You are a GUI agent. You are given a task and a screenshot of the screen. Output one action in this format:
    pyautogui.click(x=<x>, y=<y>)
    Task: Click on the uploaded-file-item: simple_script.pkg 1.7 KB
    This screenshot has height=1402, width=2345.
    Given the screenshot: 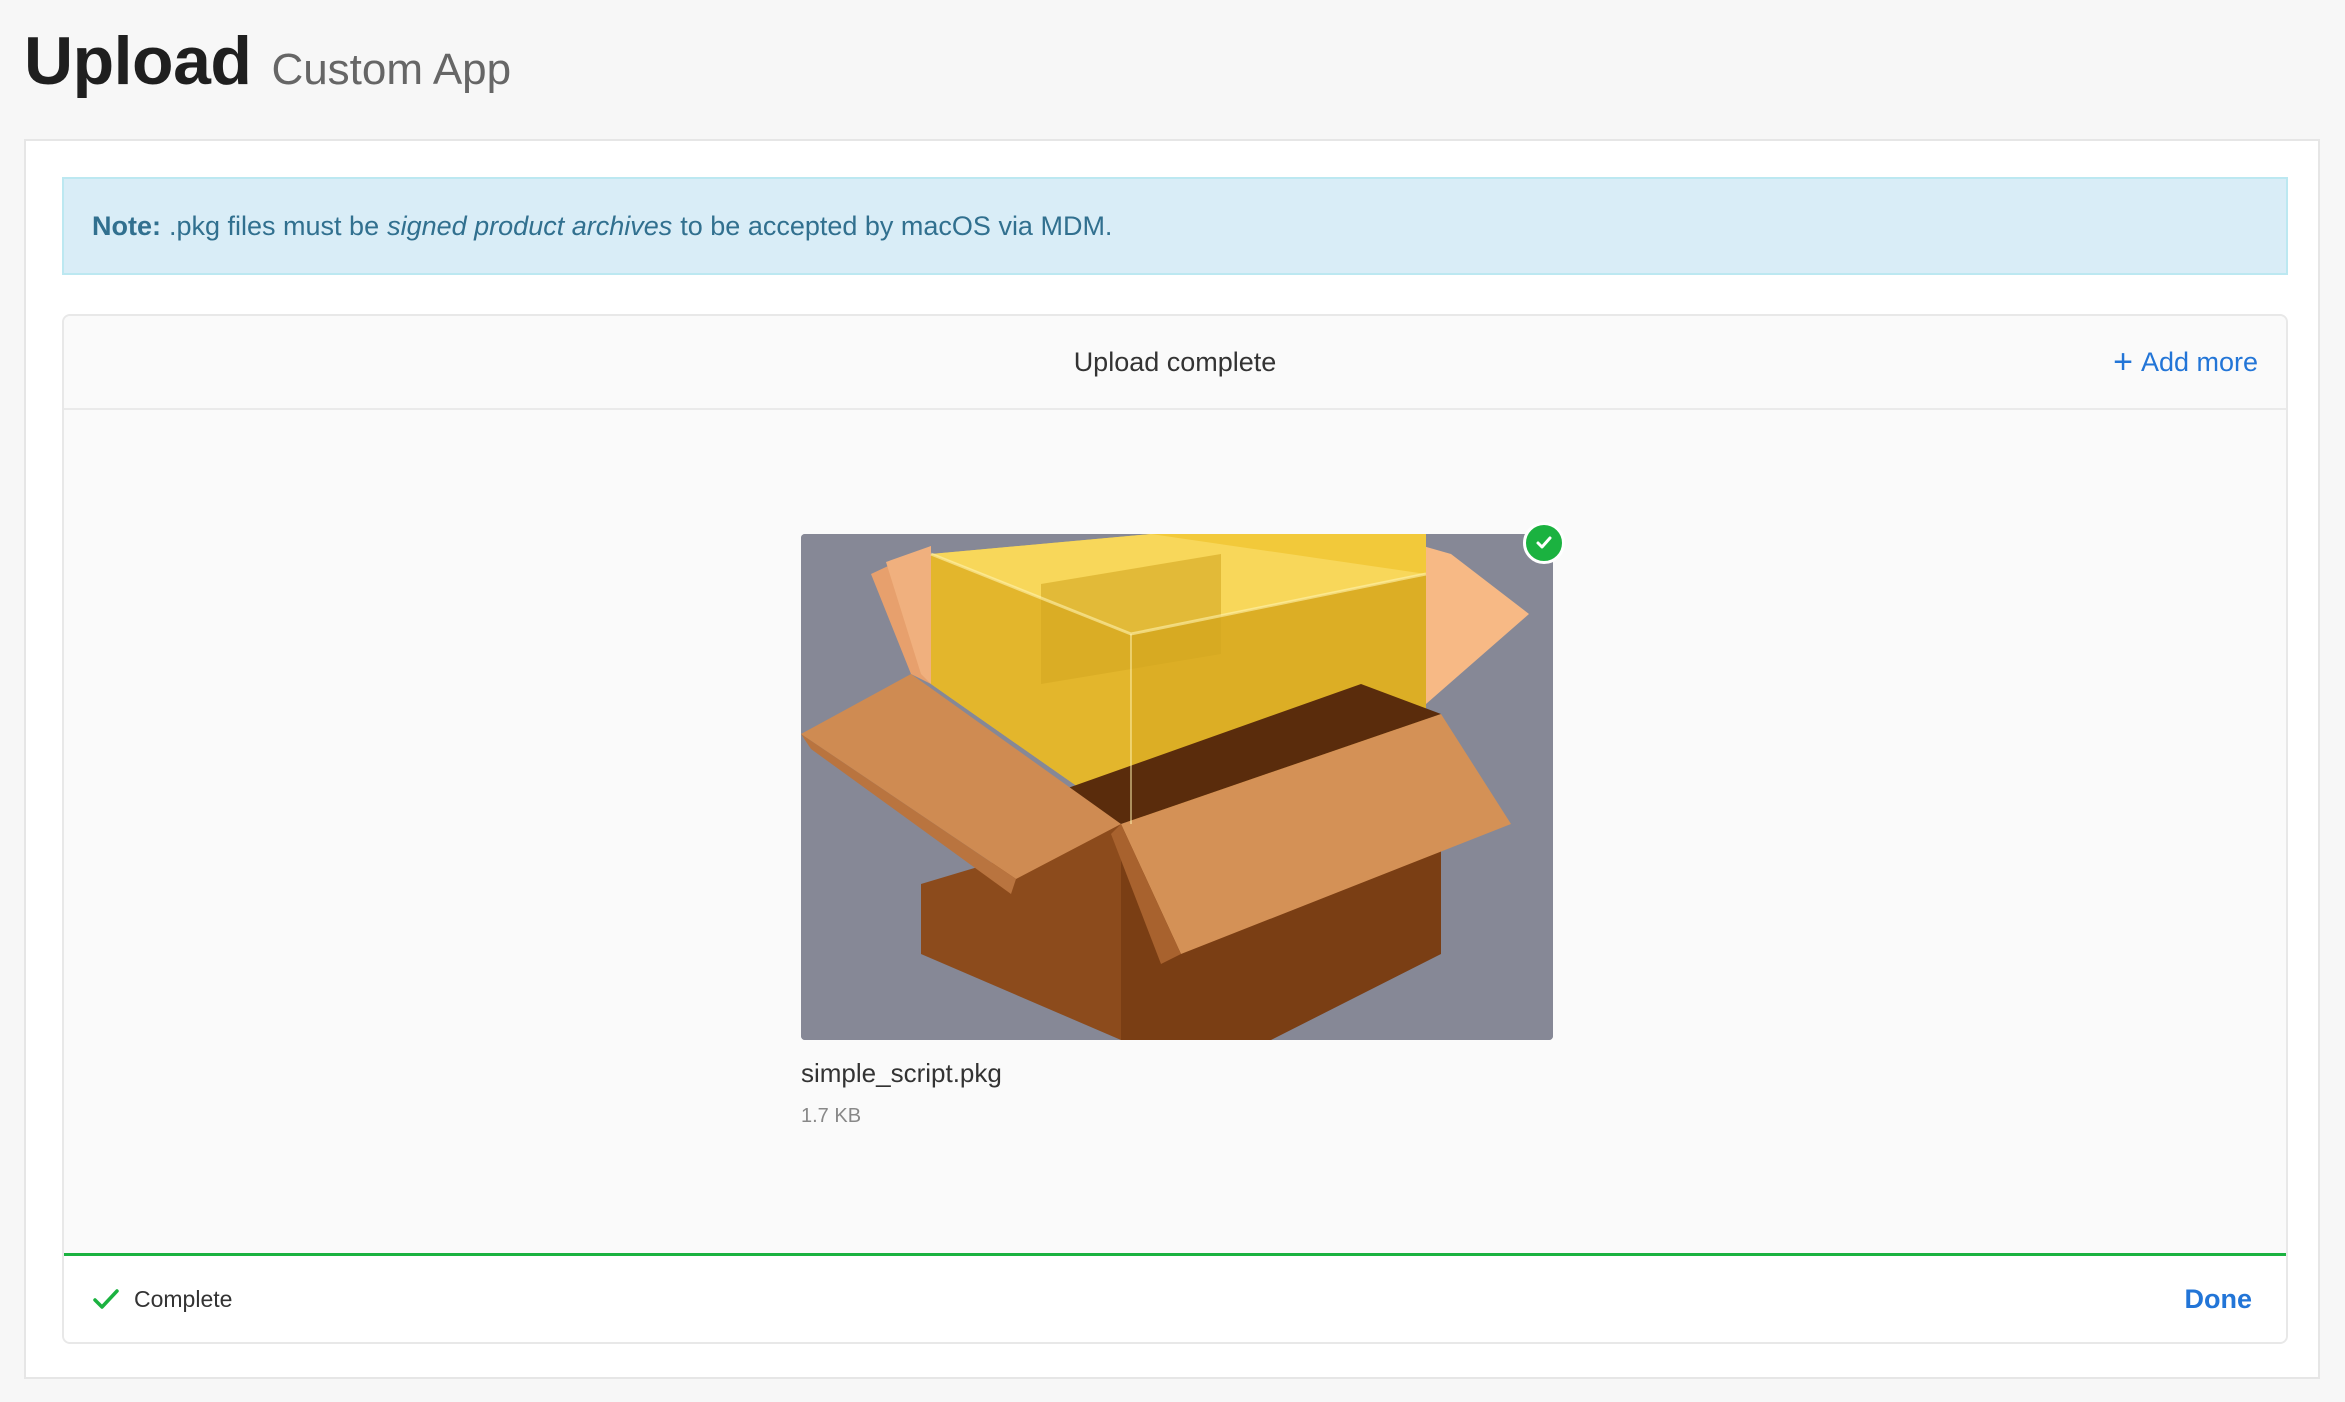 What is the action you would take?
    pyautogui.click(x=1183, y=825)
    